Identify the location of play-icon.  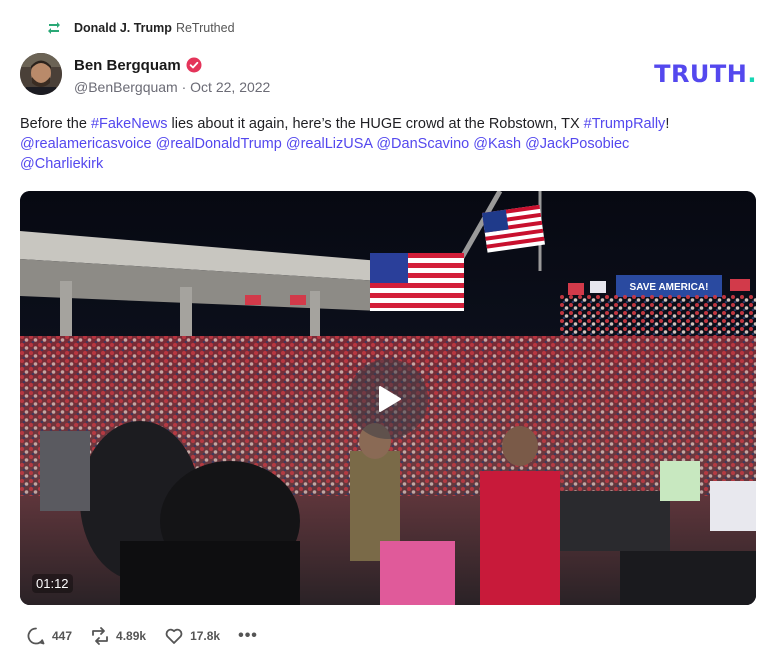
(390, 399).